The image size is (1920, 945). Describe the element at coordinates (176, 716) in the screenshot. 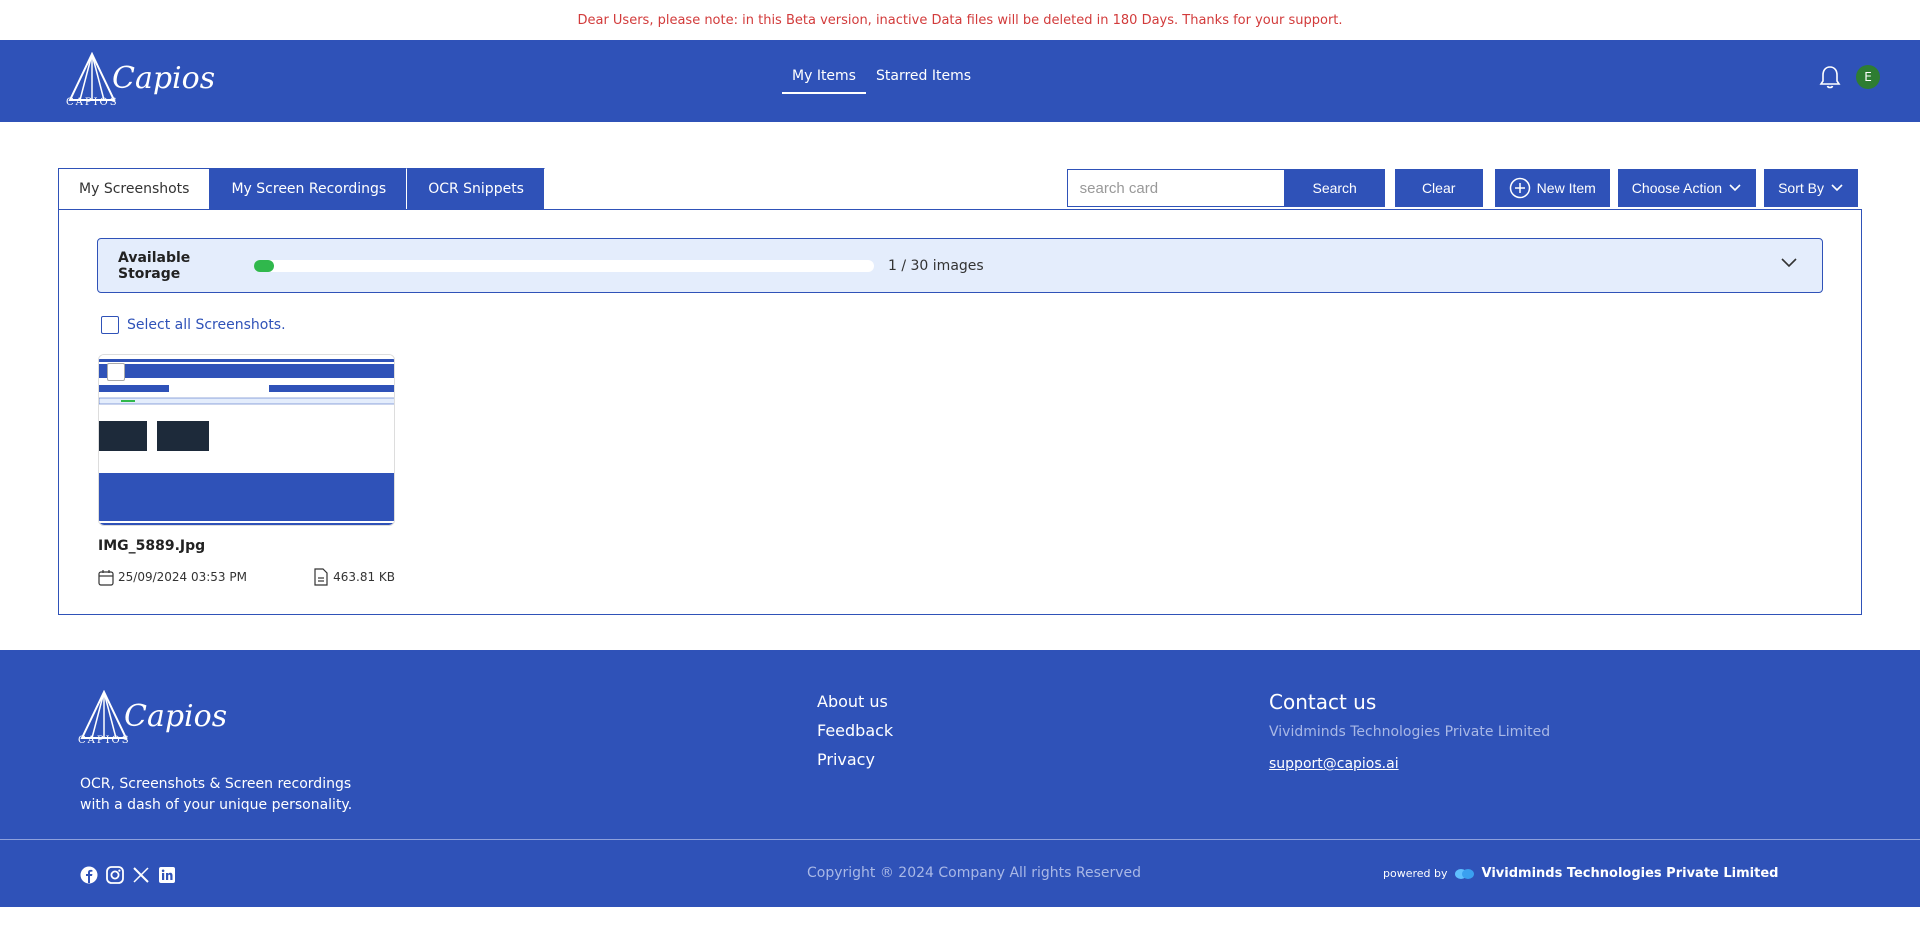

I see `footer-logo-wordmark: Capios` at that location.